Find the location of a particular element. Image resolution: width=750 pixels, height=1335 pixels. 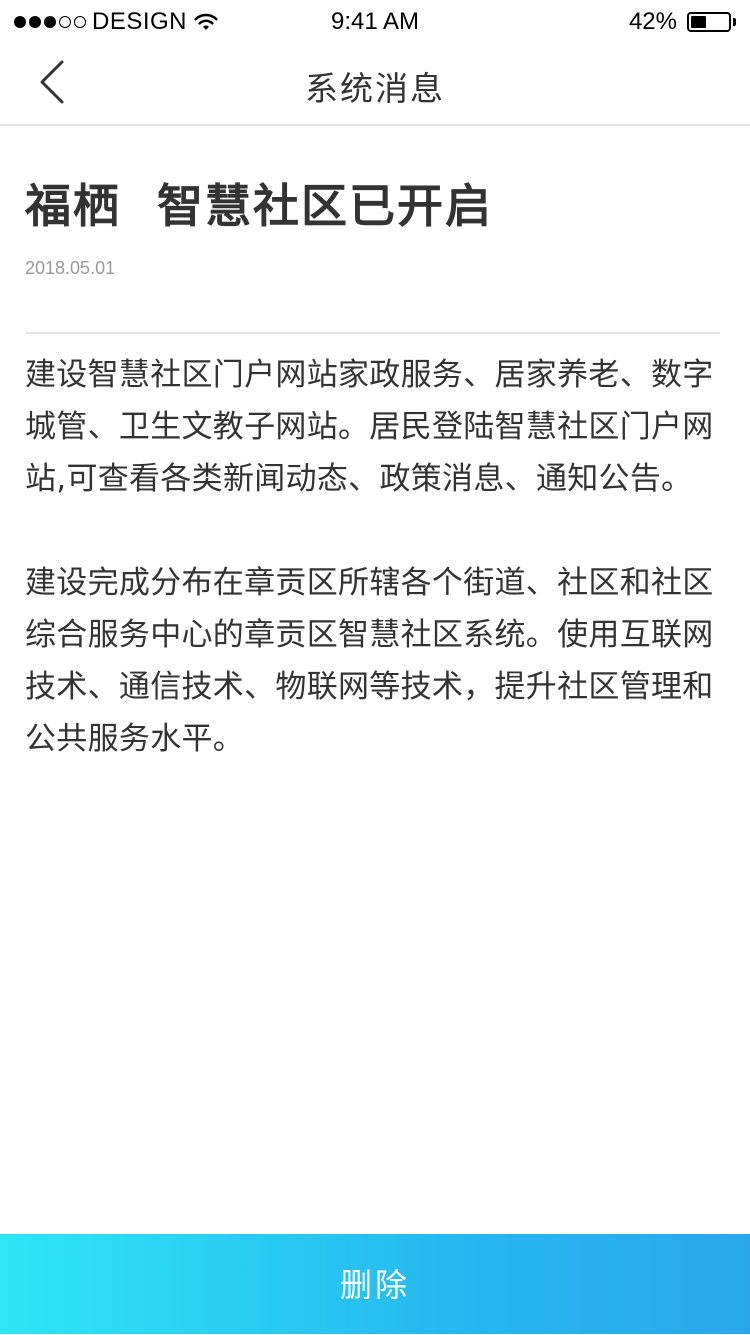

article-date: 2018.05.01 is located at coordinates (70, 268).